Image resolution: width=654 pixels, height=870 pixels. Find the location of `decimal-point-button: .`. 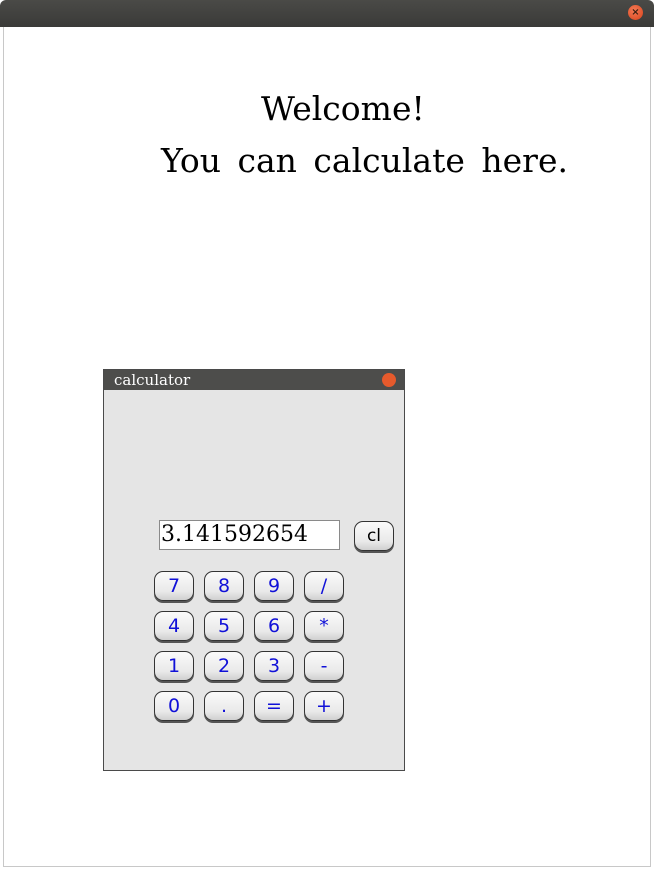

decimal-point-button: . is located at coordinates (224, 706).